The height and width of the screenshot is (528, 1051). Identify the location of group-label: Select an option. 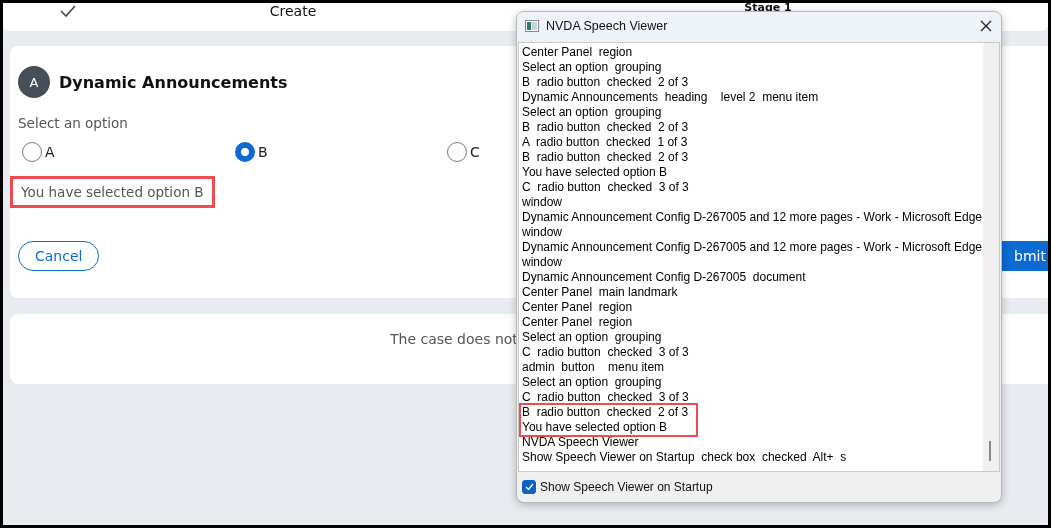
(73, 123).